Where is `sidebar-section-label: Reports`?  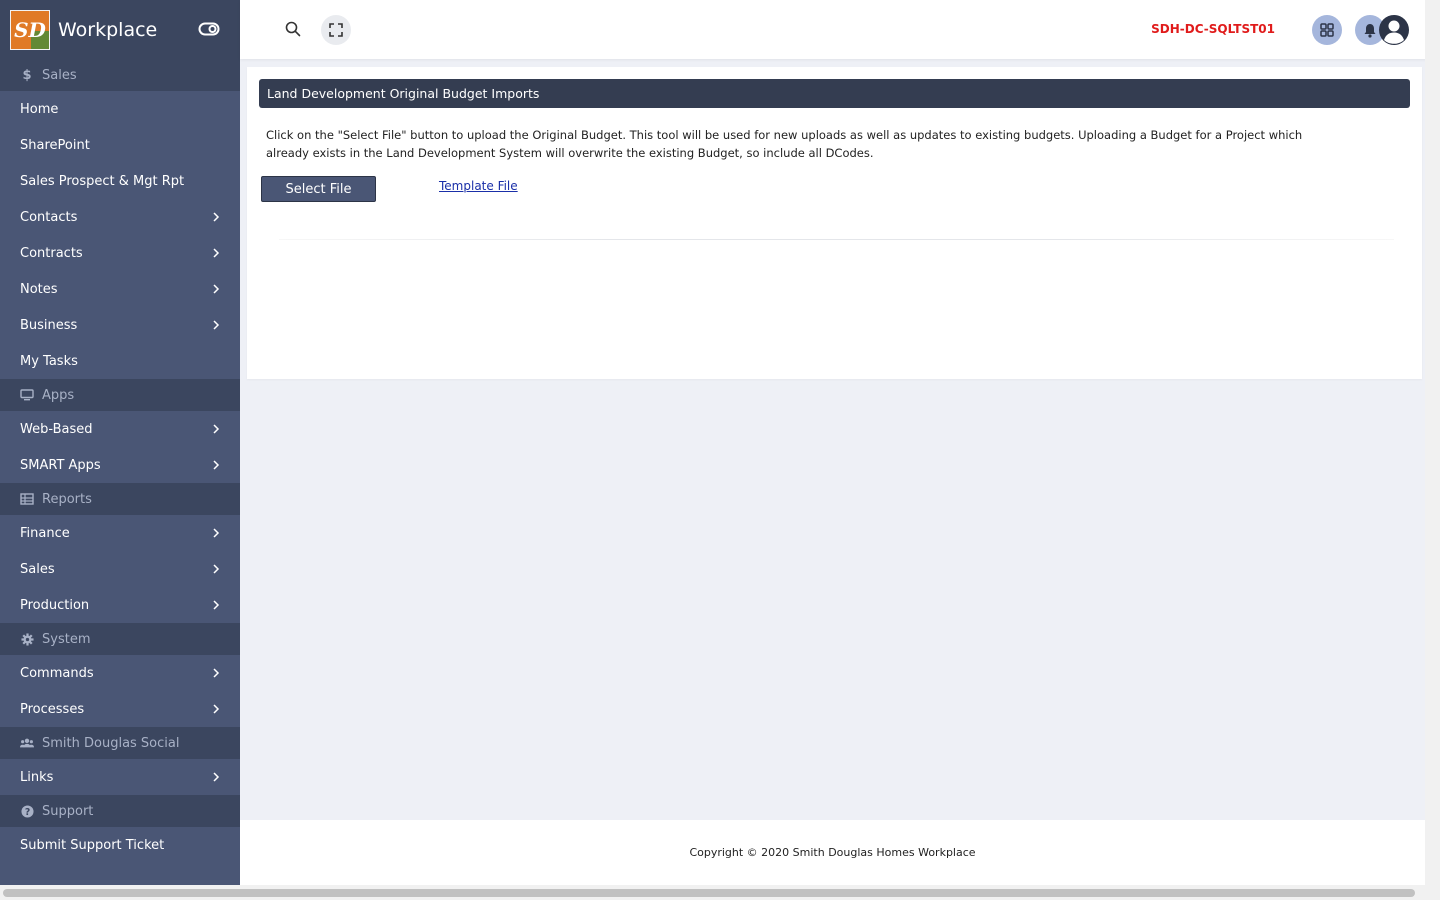 sidebar-section-label: Reports is located at coordinates (67, 499).